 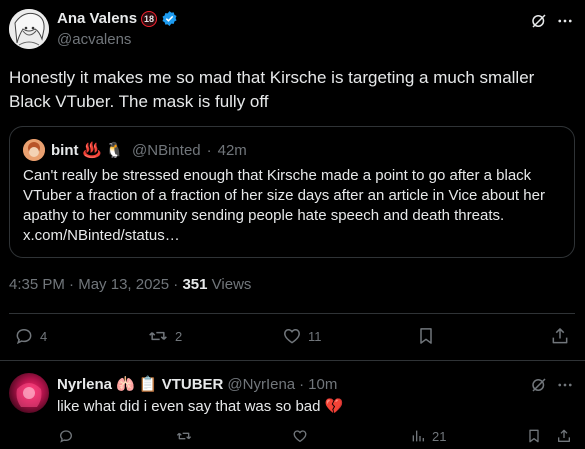 I want to click on bookmark-button, so click(x=426, y=336).